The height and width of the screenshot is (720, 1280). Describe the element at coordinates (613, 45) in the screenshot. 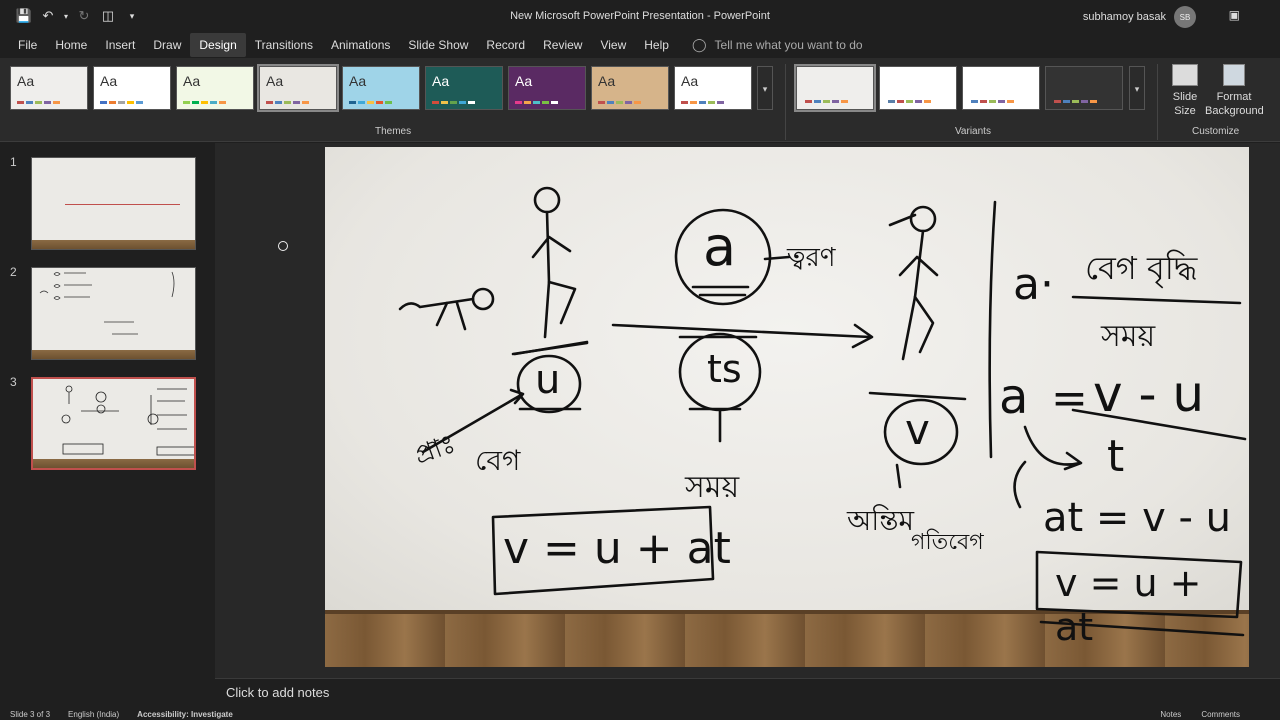

I see `tab-view: View` at that location.